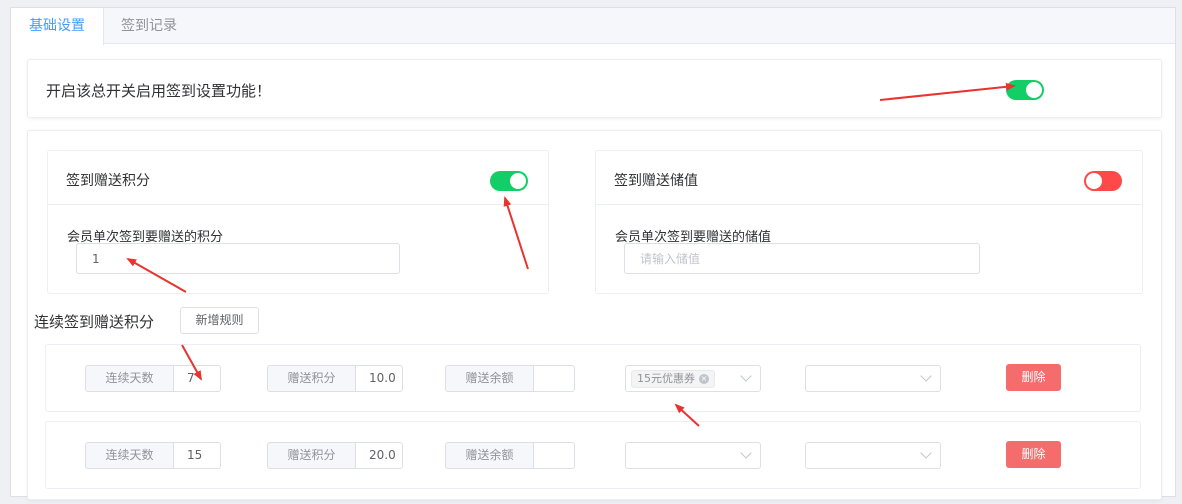 This screenshot has width=1182, height=504. What do you see at coordinates (379, 455) in the screenshot?
I see `points-input: 20.0` at bounding box center [379, 455].